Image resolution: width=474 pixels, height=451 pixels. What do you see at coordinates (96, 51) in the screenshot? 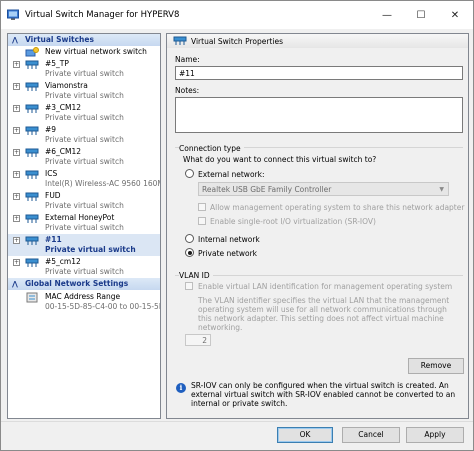
I see `tree-item-name: New virtual network switch` at bounding box center [96, 51].